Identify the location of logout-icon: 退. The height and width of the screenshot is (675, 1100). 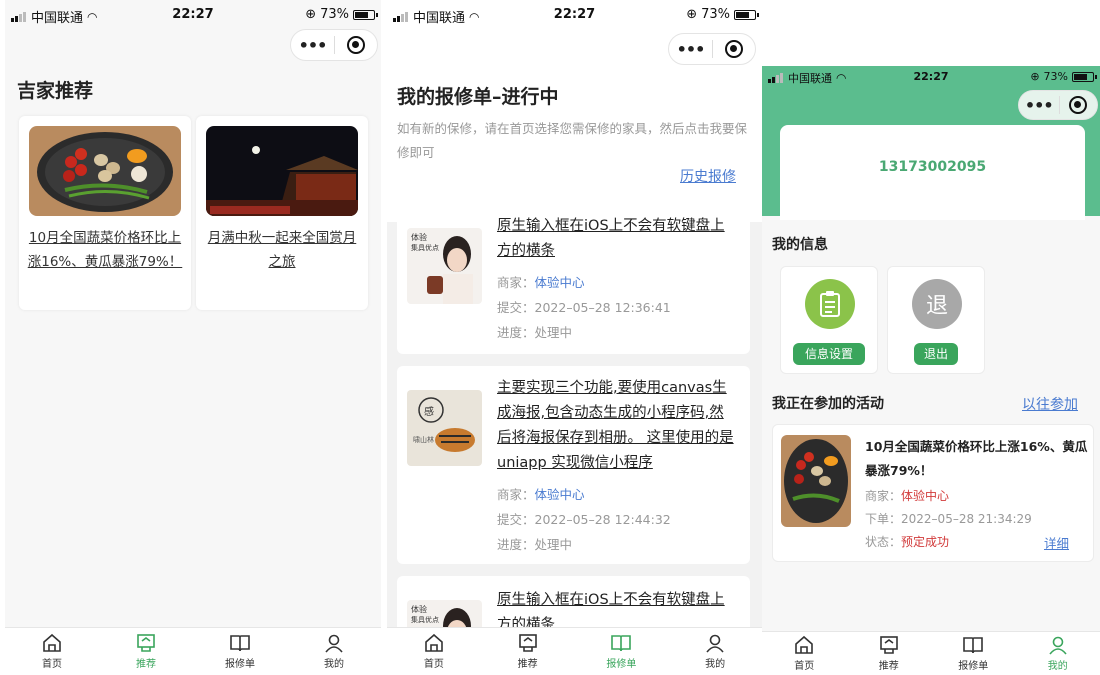
(937, 304).